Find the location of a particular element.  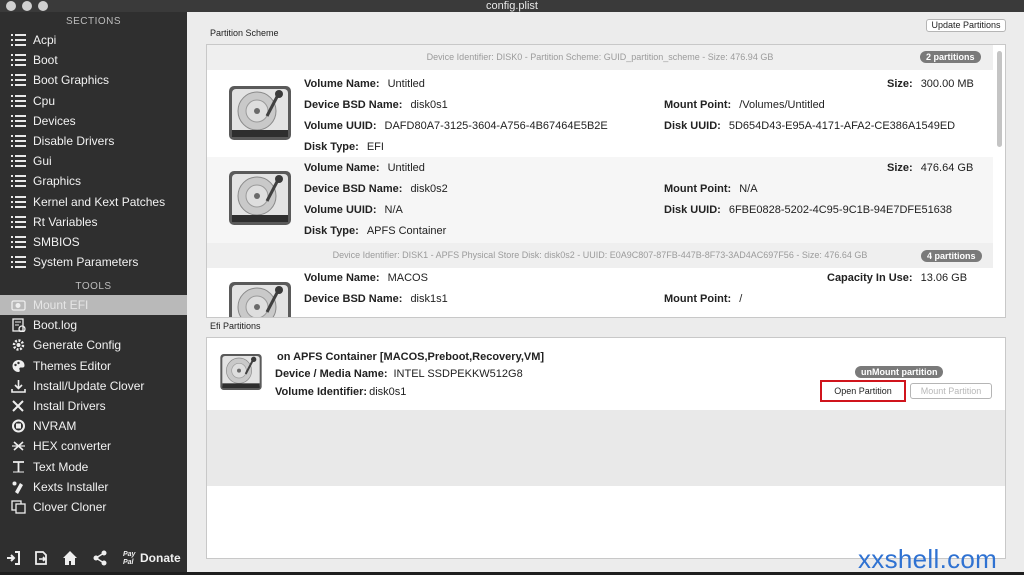

sidebar-item-kexts-installer: Kexts Installer is located at coordinates (93, 487).